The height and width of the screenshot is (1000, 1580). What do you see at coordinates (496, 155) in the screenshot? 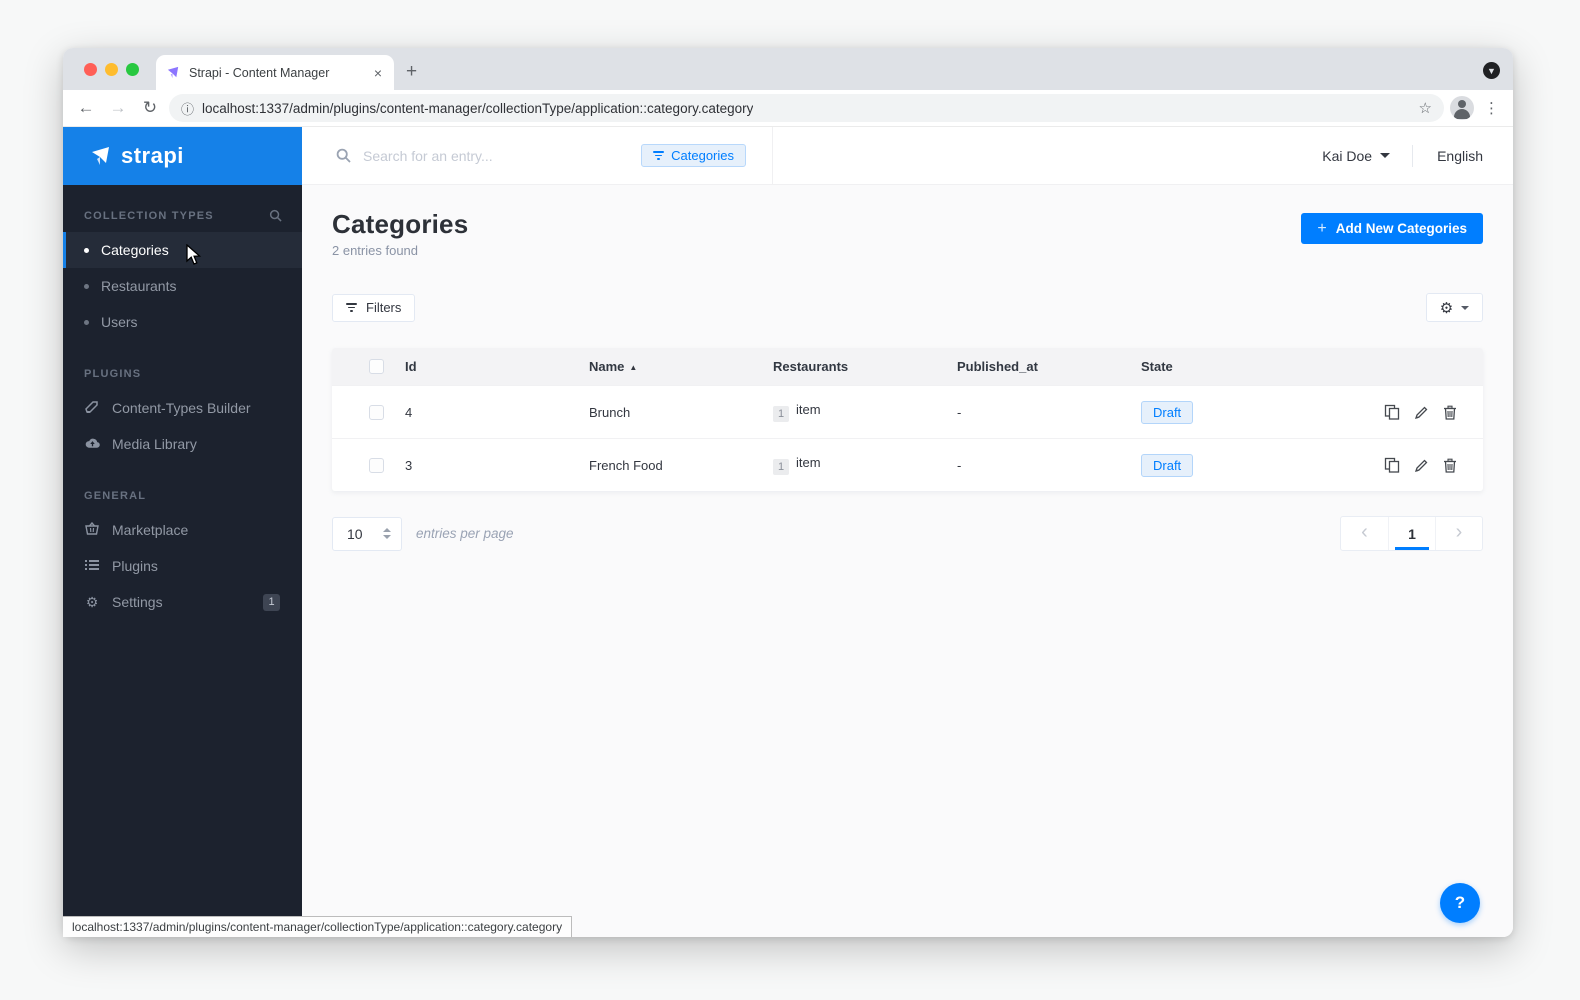
I see `search-input` at bounding box center [496, 155].